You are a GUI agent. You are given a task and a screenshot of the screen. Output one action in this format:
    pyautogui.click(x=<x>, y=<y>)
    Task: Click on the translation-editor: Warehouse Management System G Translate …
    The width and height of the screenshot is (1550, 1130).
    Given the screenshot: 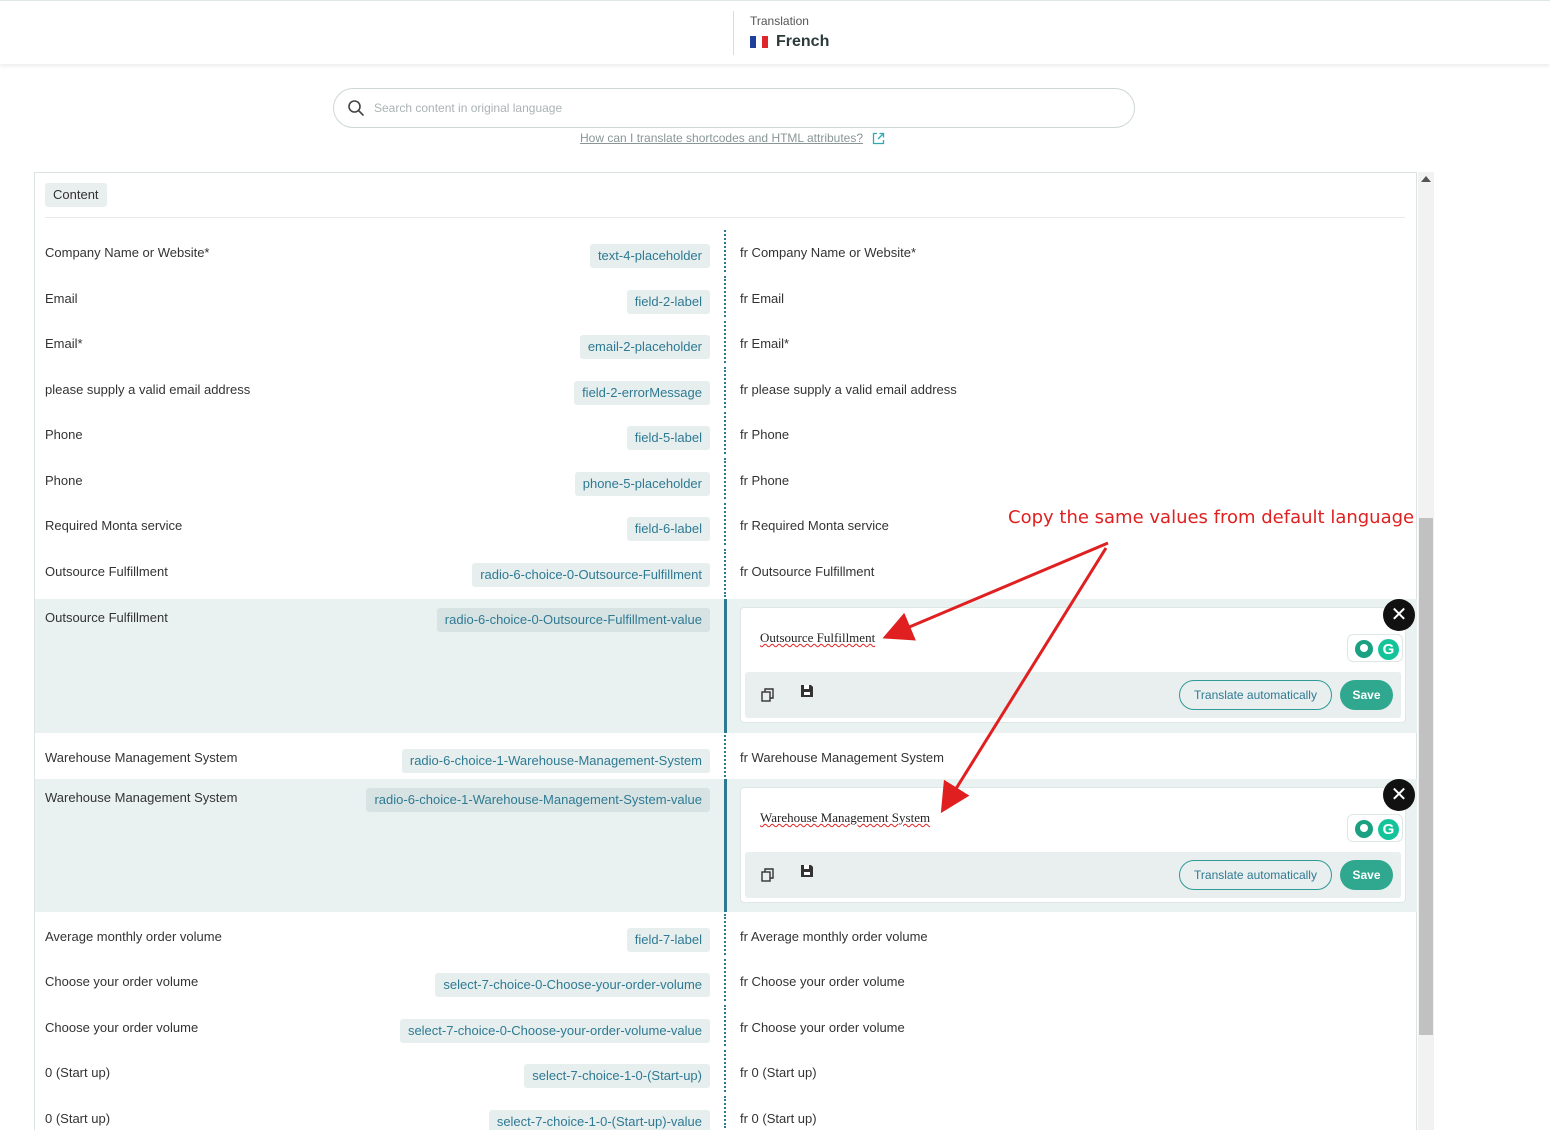 What is the action you would take?
    pyautogui.click(x=1073, y=845)
    